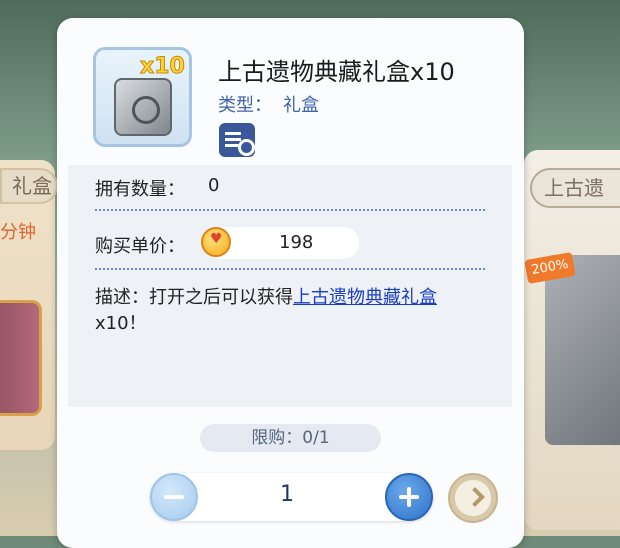 The height and width of the screenshot is (548, 620). Describe the element at coordinates (140, 189) in the screenshot. I see `owned-count-label: 拥有数量：` at that location.